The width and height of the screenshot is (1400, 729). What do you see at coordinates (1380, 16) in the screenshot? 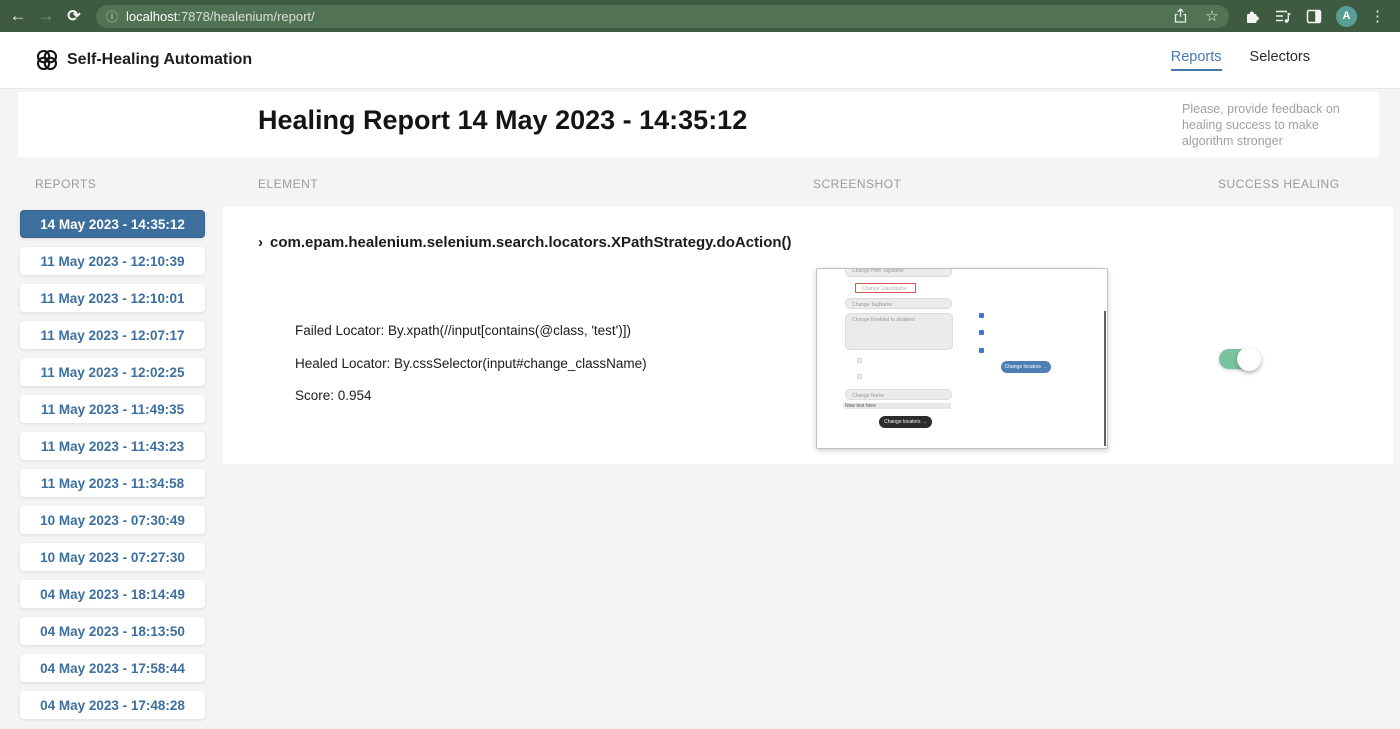
I see `browser-menu-icon: ⋮` at bounding box center [1380, 16].